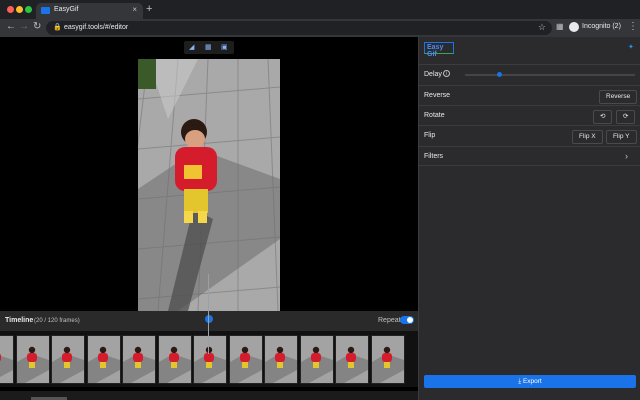 Image resolution: width=640 pixels, height=400 pixels. I want to click on rotate-label: Rotate, so click(434, 115).